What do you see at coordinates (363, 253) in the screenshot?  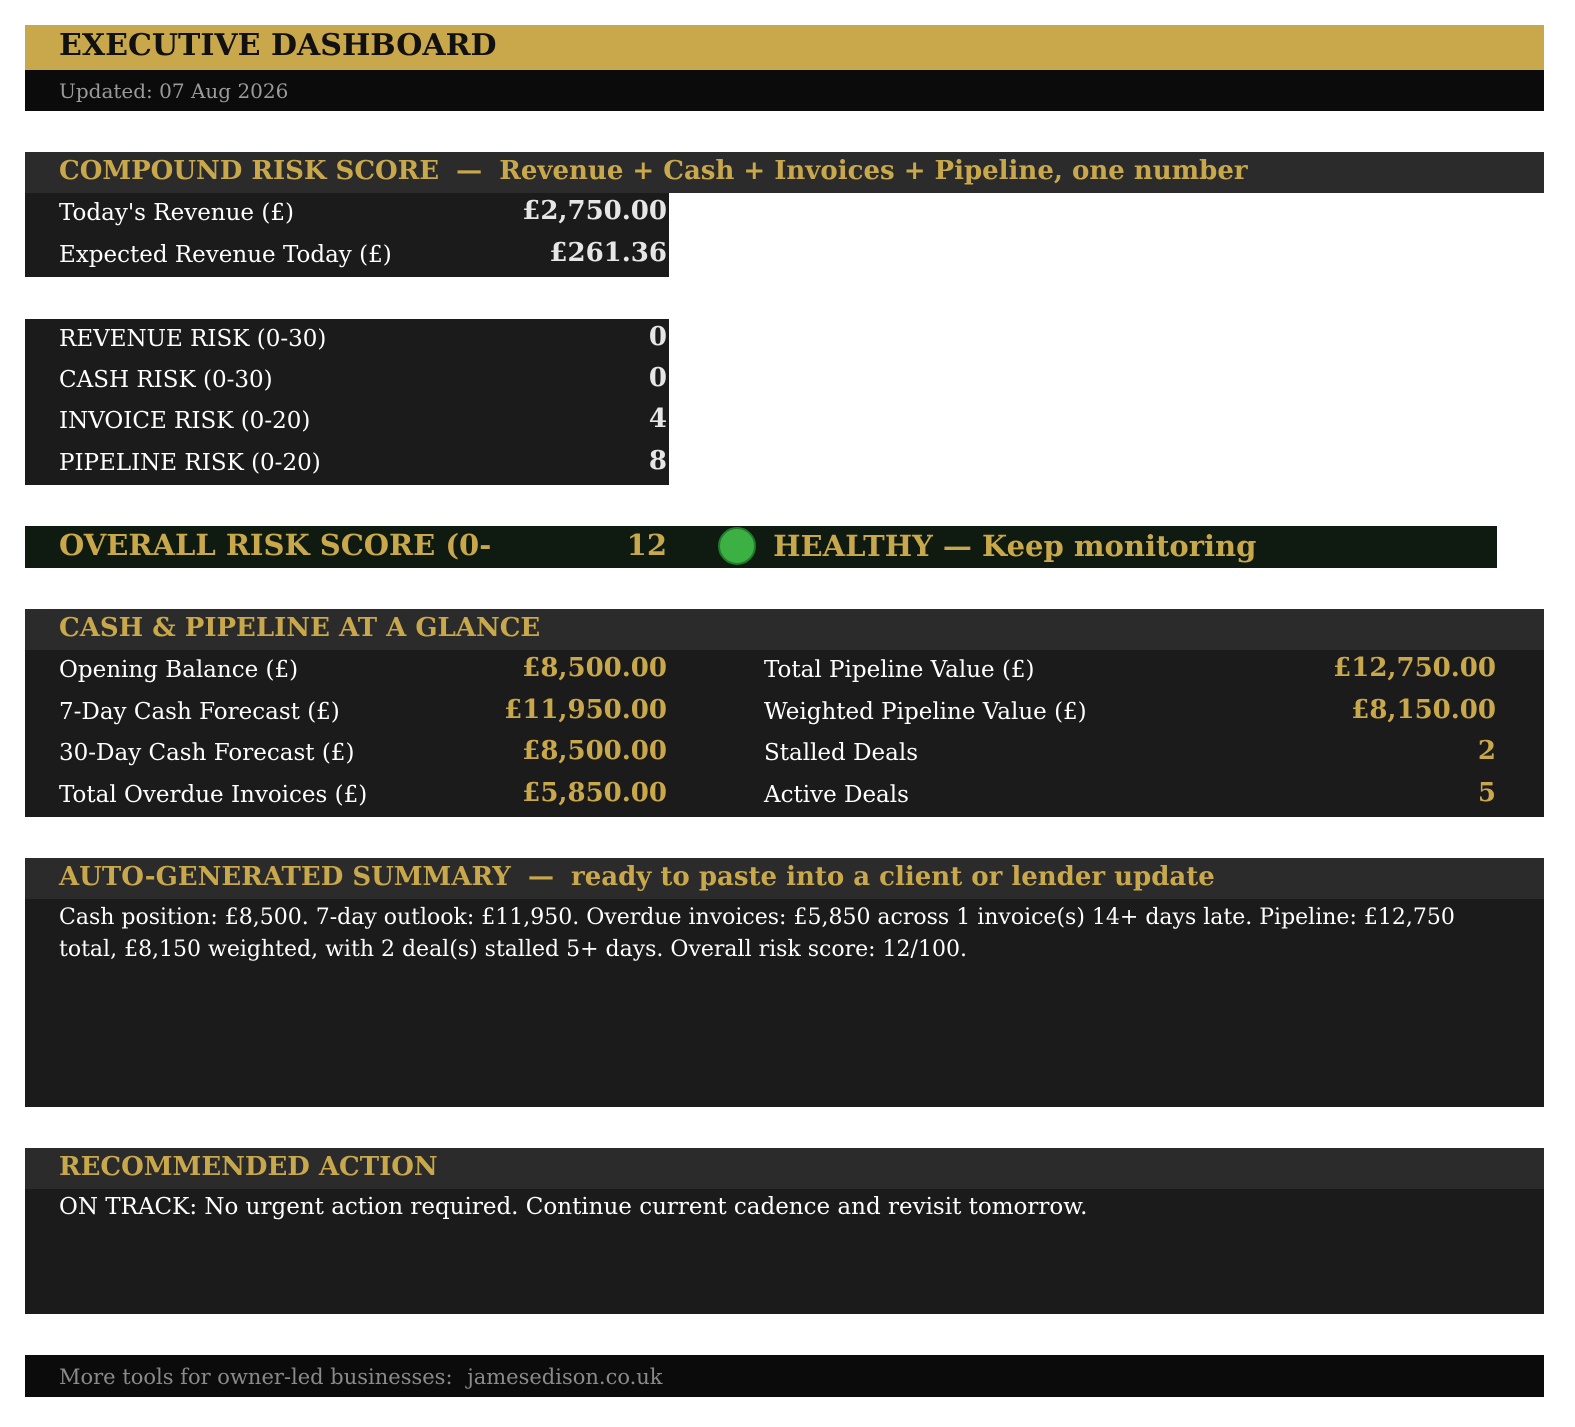 I see `revenue-row: Expected Revenue Today (£) £261.36` at bounding box center [363, 253].